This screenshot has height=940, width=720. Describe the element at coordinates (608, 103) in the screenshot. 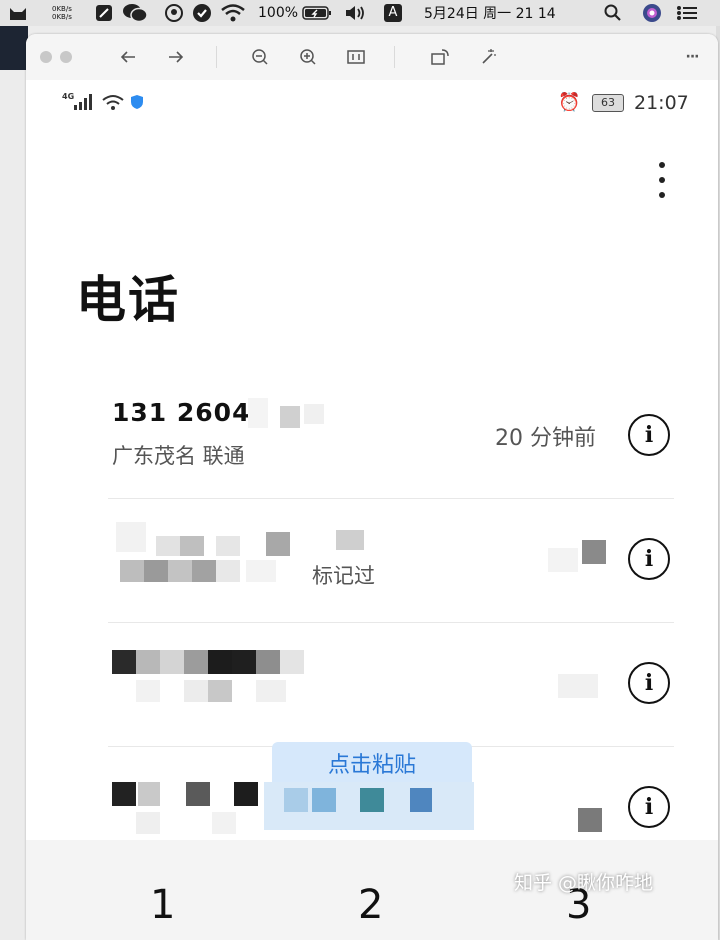

I see `phone-battery-icon: 63` at that location.